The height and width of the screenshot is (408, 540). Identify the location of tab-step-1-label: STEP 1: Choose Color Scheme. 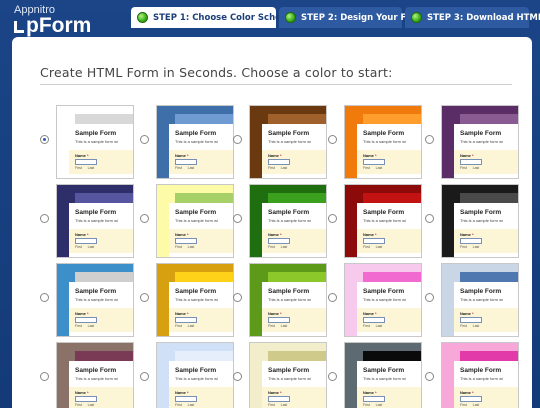
(224, 17).